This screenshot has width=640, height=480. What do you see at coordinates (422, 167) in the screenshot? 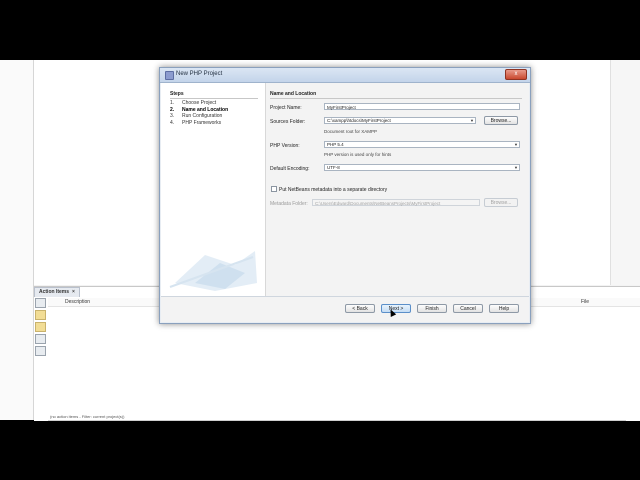
I see `encoding-combo: UTF-8 ▼` at bounding box center [422, 167].